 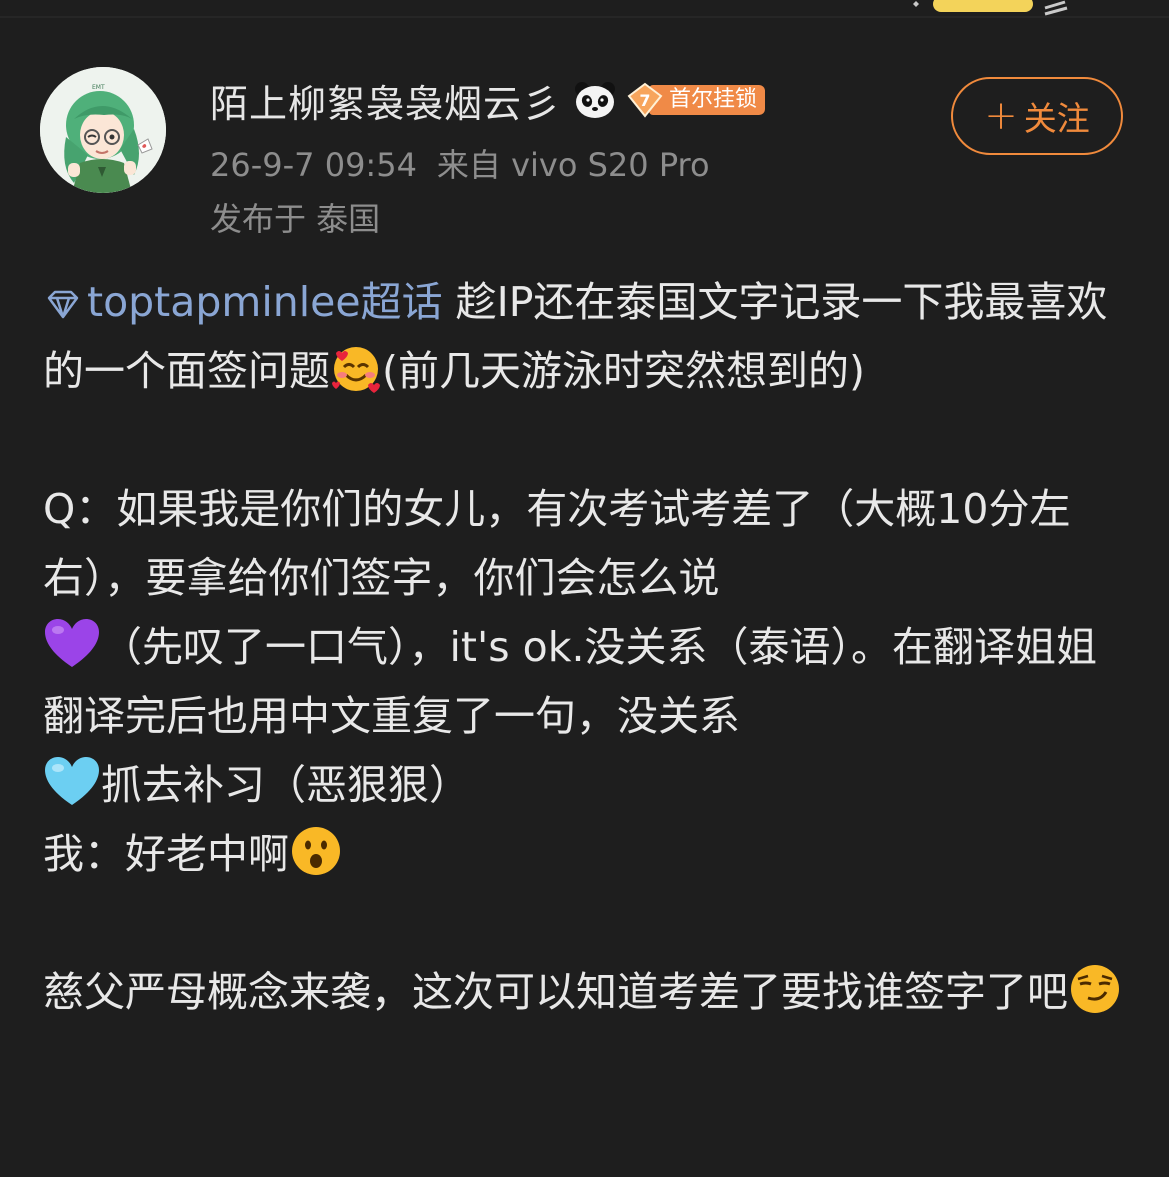 What do you see at coordinates (385, 100) in the screenshot?
I see `username: 陌上柳絮袅袅烟云彡` at bounding box center [385, 100].